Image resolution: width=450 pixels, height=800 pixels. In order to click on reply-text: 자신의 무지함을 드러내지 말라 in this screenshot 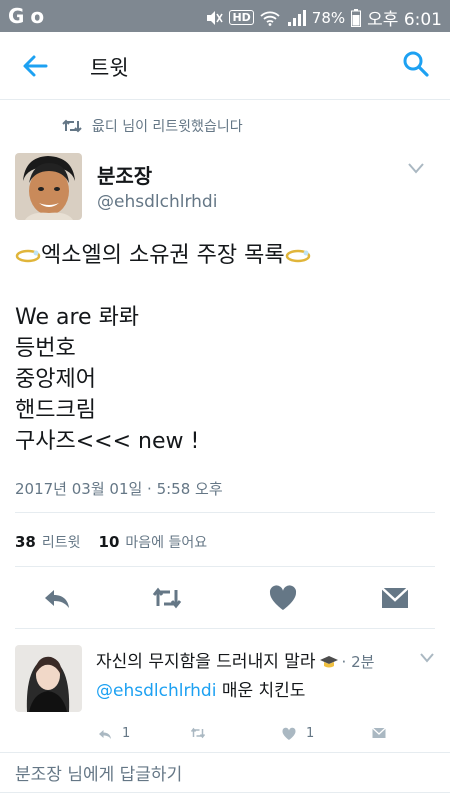, I will do `click(206, 662)`.